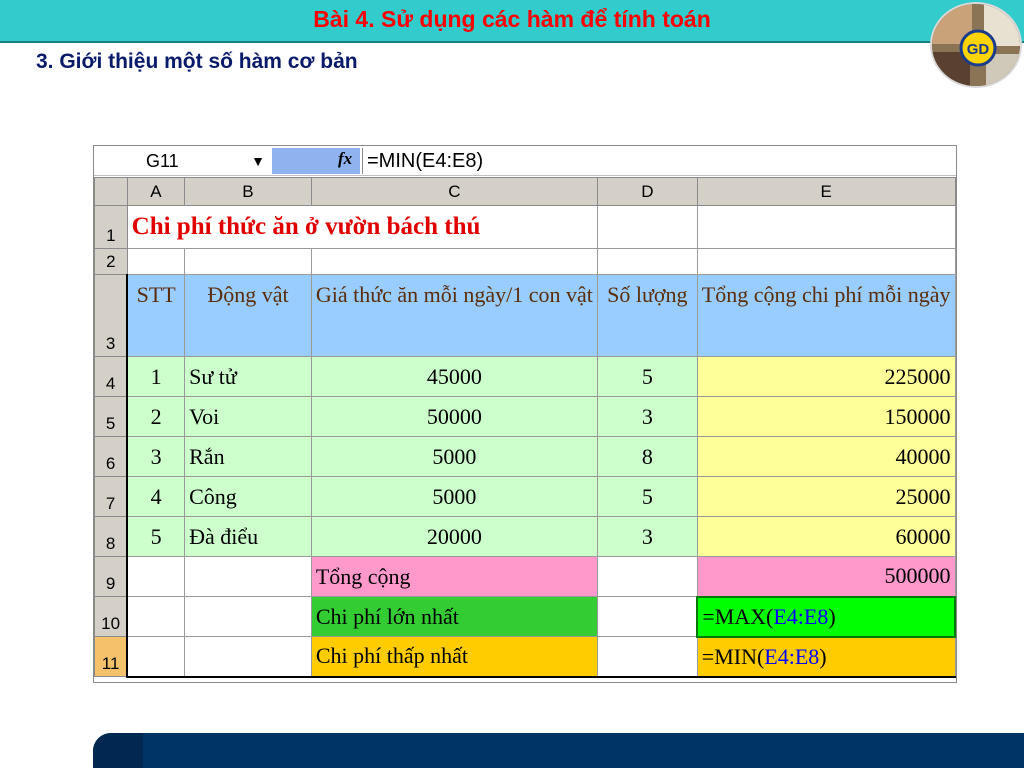 The image size is (1024, 768). Describe the element at coordinates (733, 656) in the screenshot. I see `min-function-text: =MIN(` at that location.